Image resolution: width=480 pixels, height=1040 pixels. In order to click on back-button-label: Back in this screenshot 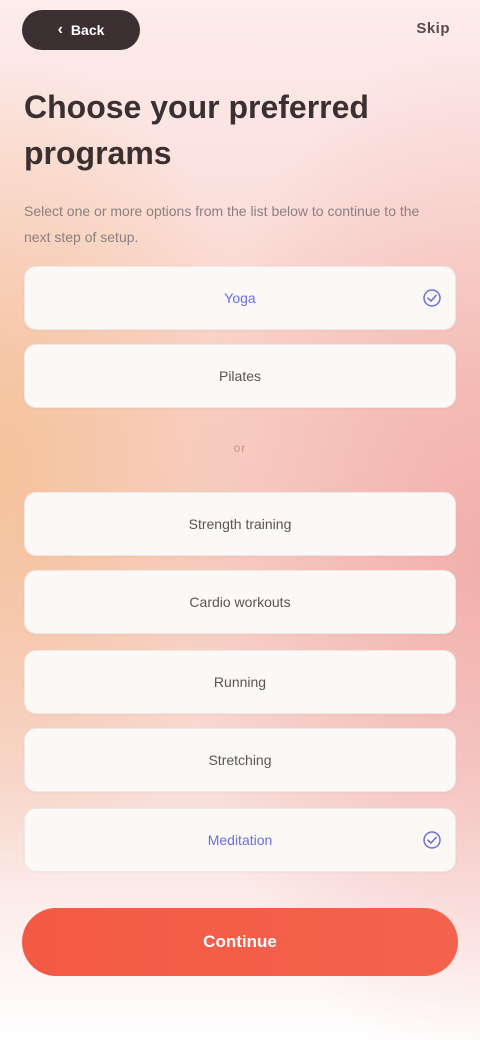, I will do `click(87, 30)`.